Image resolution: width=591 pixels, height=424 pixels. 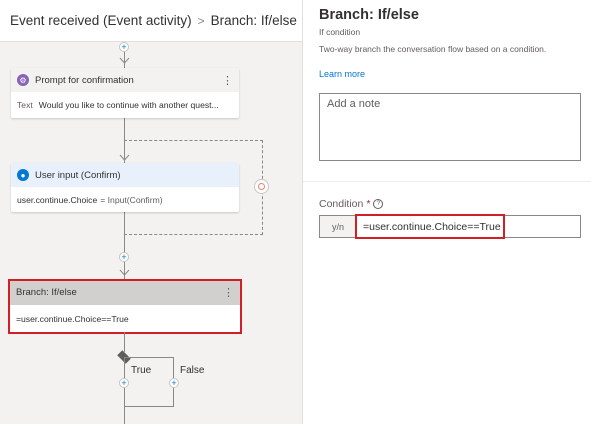 I want to click on more-options-icon: ⋮, so click(x=227, y=80).